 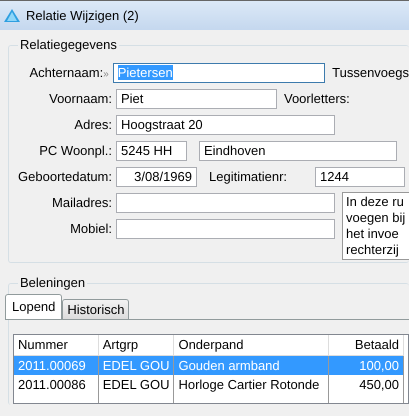 What do you see at coordinates (360, 177) in the screenshot?
I see `input-field: 1244` at bounding box center [360, 177].